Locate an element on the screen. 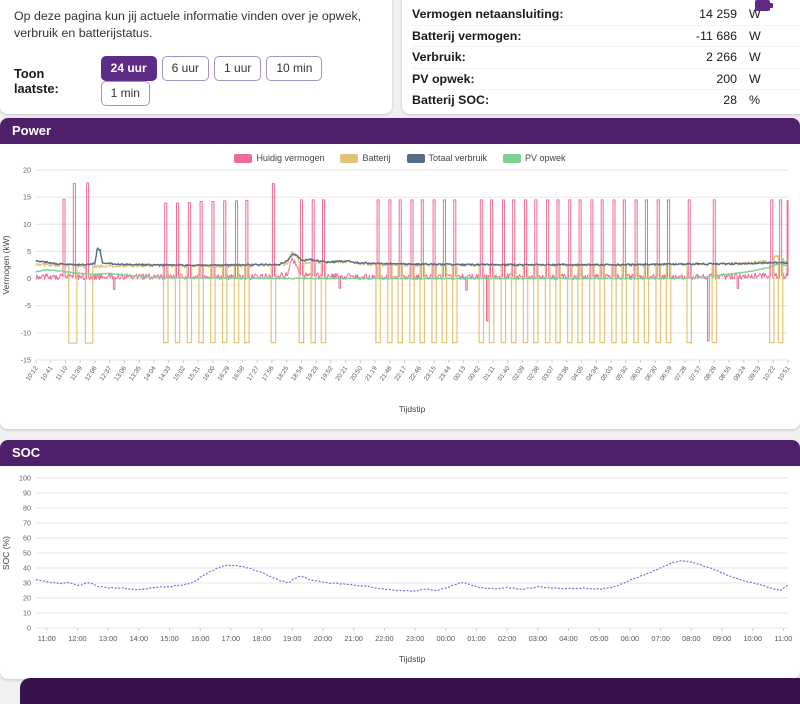 This screenshot has width=800, height=704. filter-button-24-uur: 24 uur is located at coordinates (128, 68).